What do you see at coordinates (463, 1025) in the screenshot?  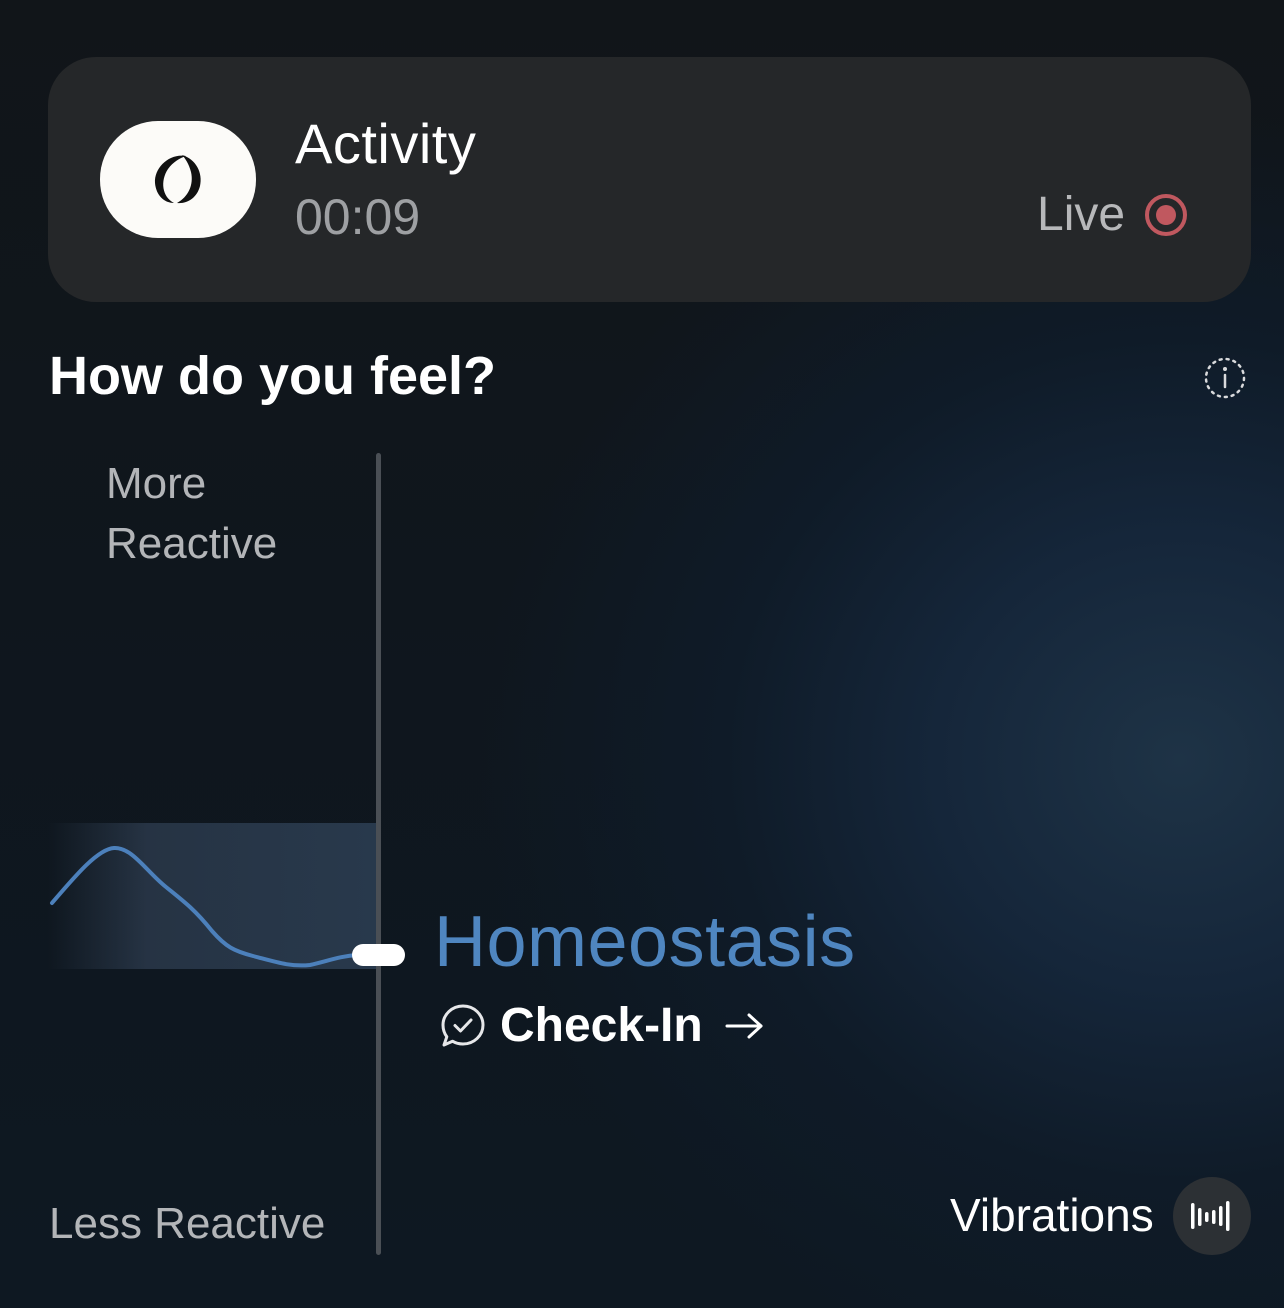 I see `chat-check-icon` at bounding box center [463, 1025].